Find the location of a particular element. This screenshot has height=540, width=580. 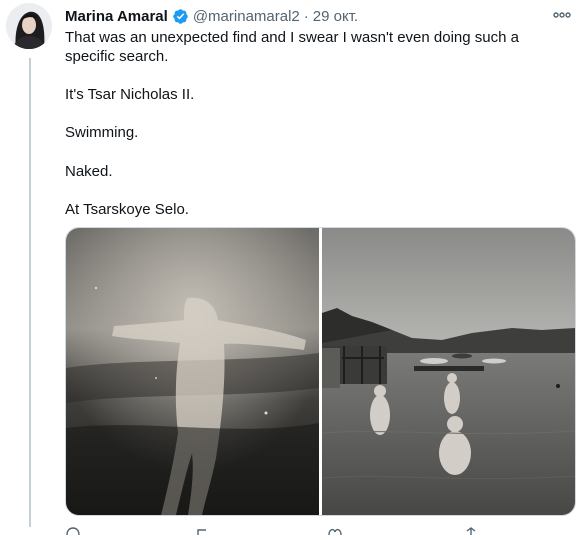

avatar is located at coordinates (29, 26).